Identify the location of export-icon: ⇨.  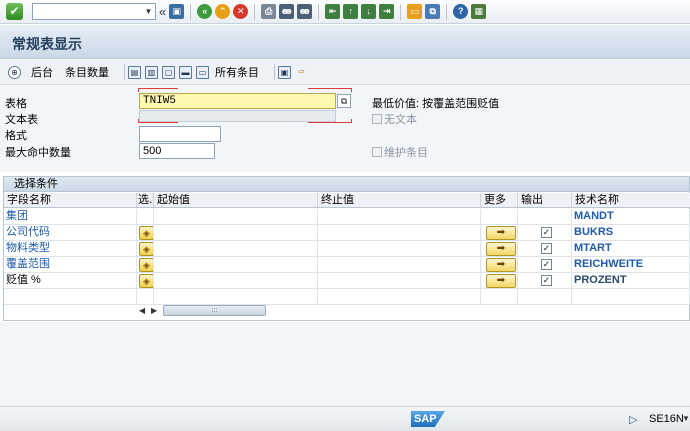
(301, 72).